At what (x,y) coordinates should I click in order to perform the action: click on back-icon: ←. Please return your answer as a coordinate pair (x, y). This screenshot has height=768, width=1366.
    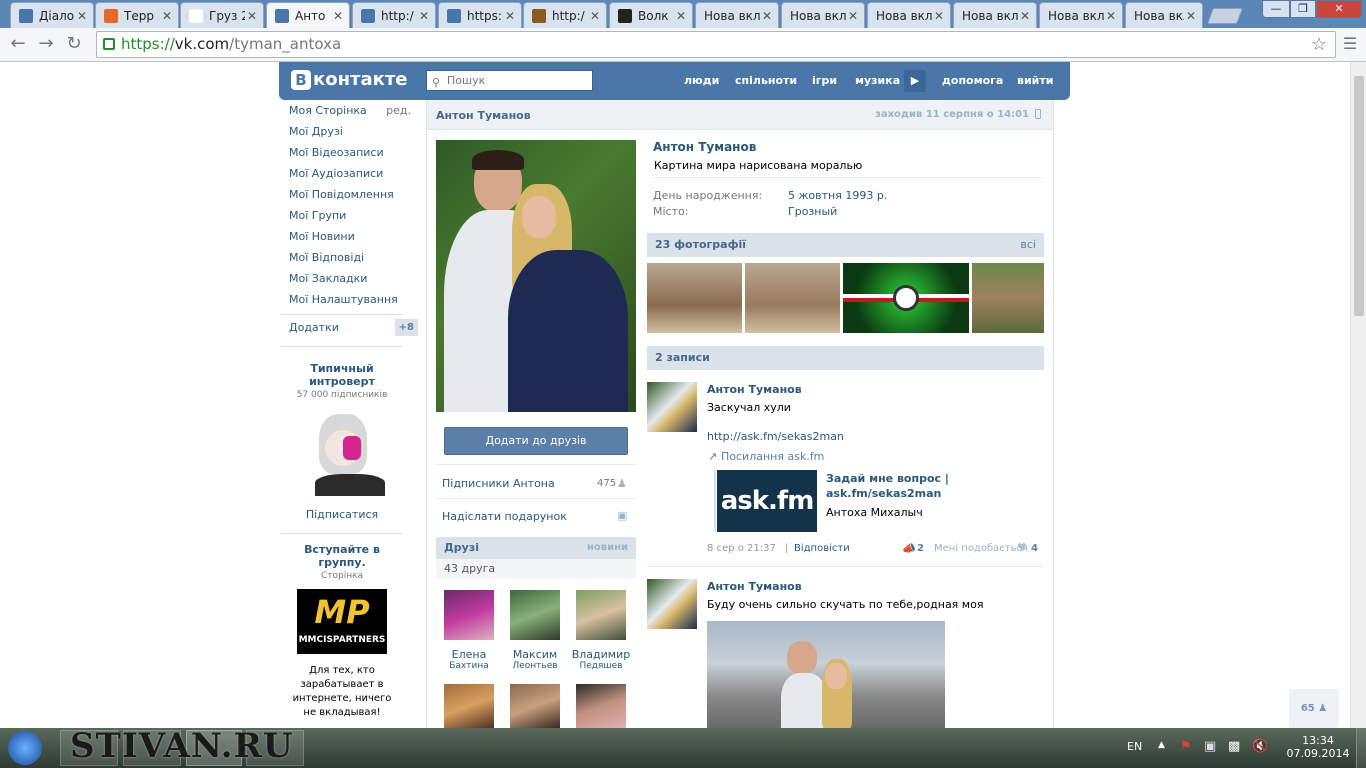
    Looking at the image, I should click on (18, 44).